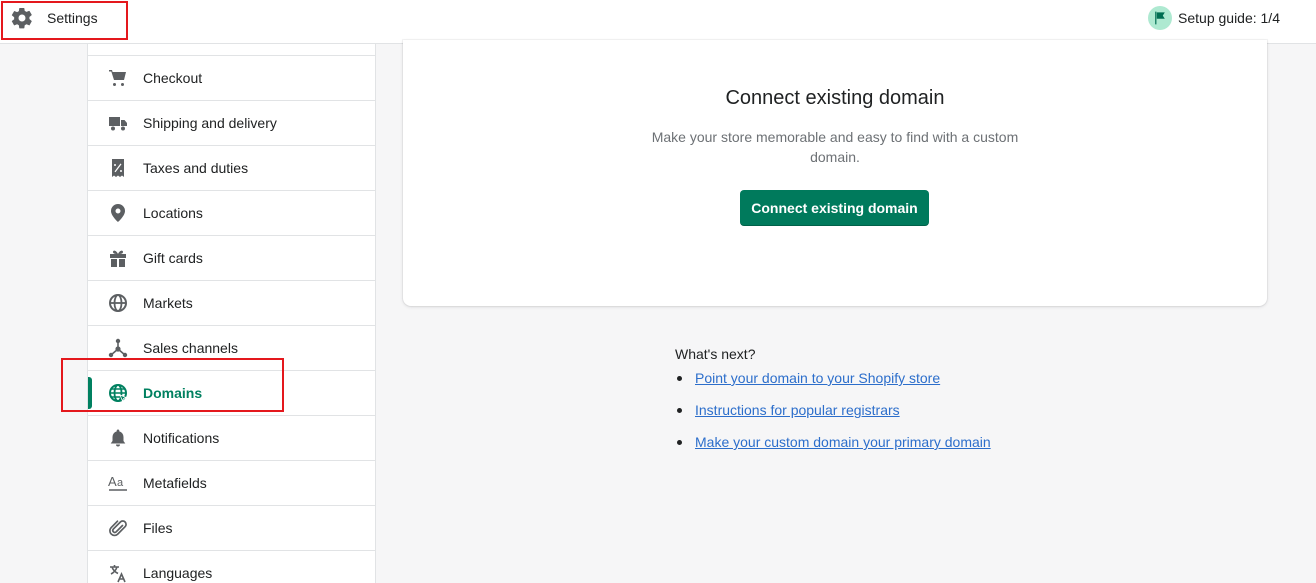  I want to click on sidebar-item-label: Checkout, so click(172, 78).